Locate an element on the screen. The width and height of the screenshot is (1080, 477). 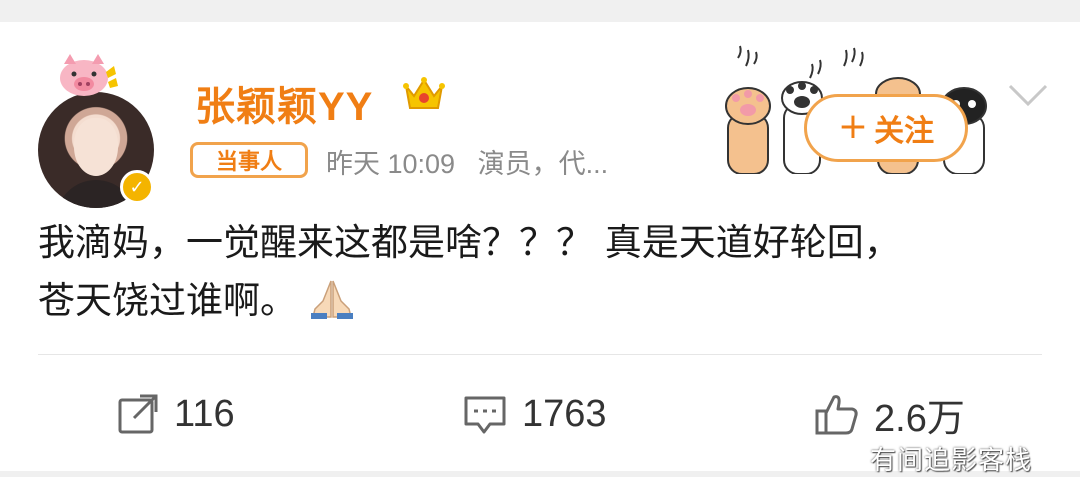
user-avatar: ✓ is located at coordinates (96, 130).